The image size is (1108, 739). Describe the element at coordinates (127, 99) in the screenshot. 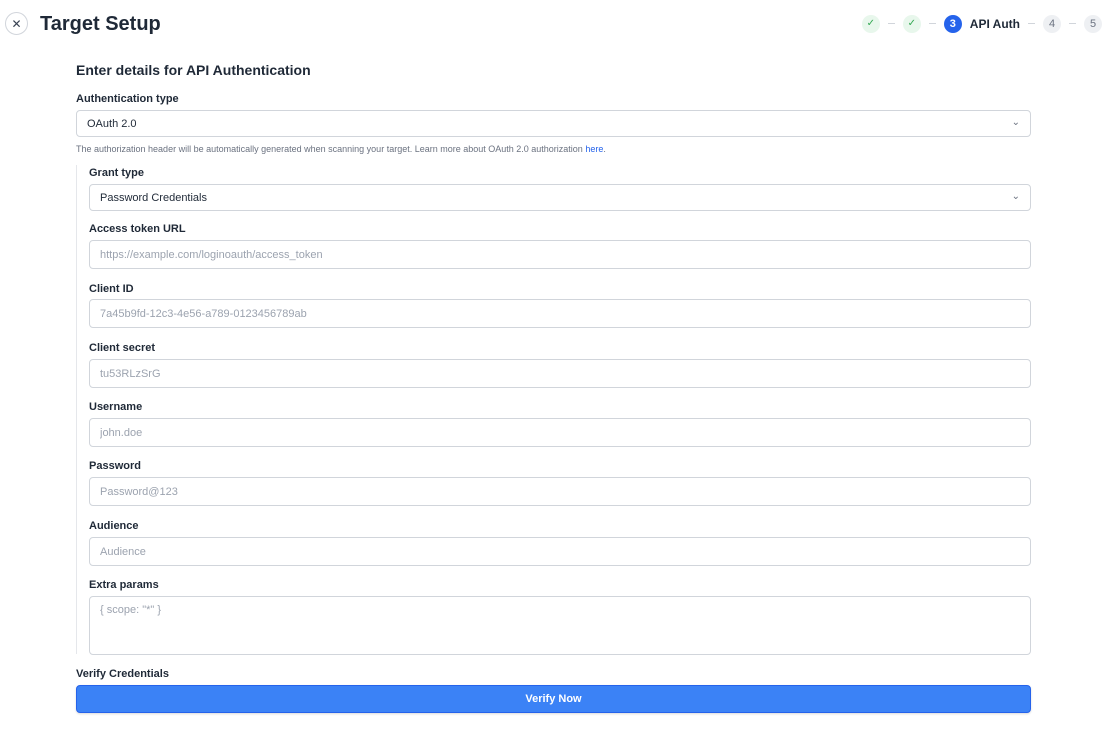

I see `auth-type-label: Authentication type` at that location.